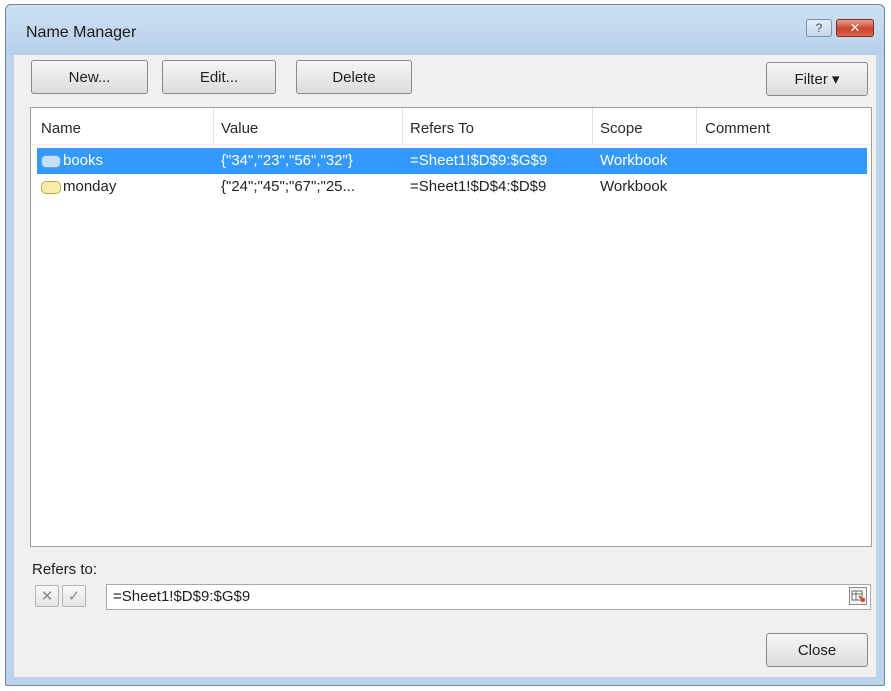  I want to click on delete-button: Delete, so click(354, 77).